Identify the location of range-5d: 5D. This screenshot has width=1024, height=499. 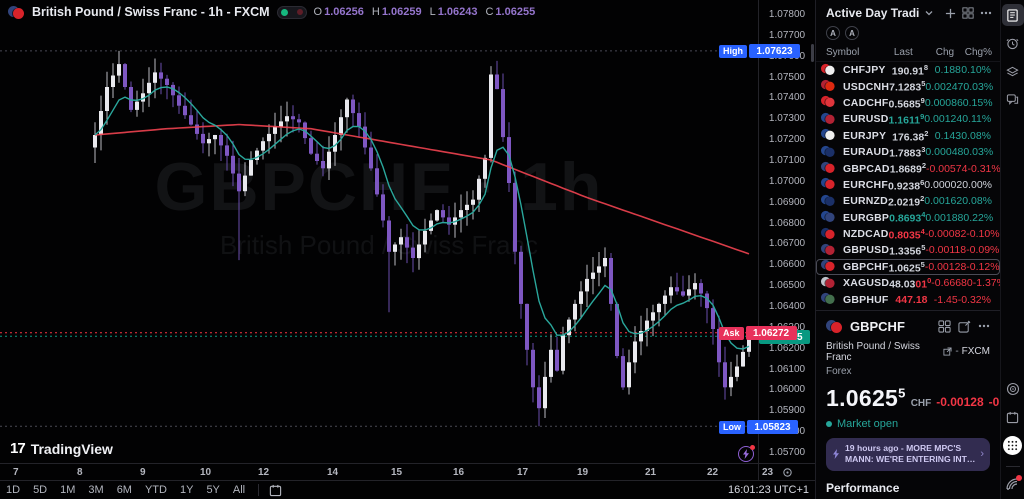
(40, 490).